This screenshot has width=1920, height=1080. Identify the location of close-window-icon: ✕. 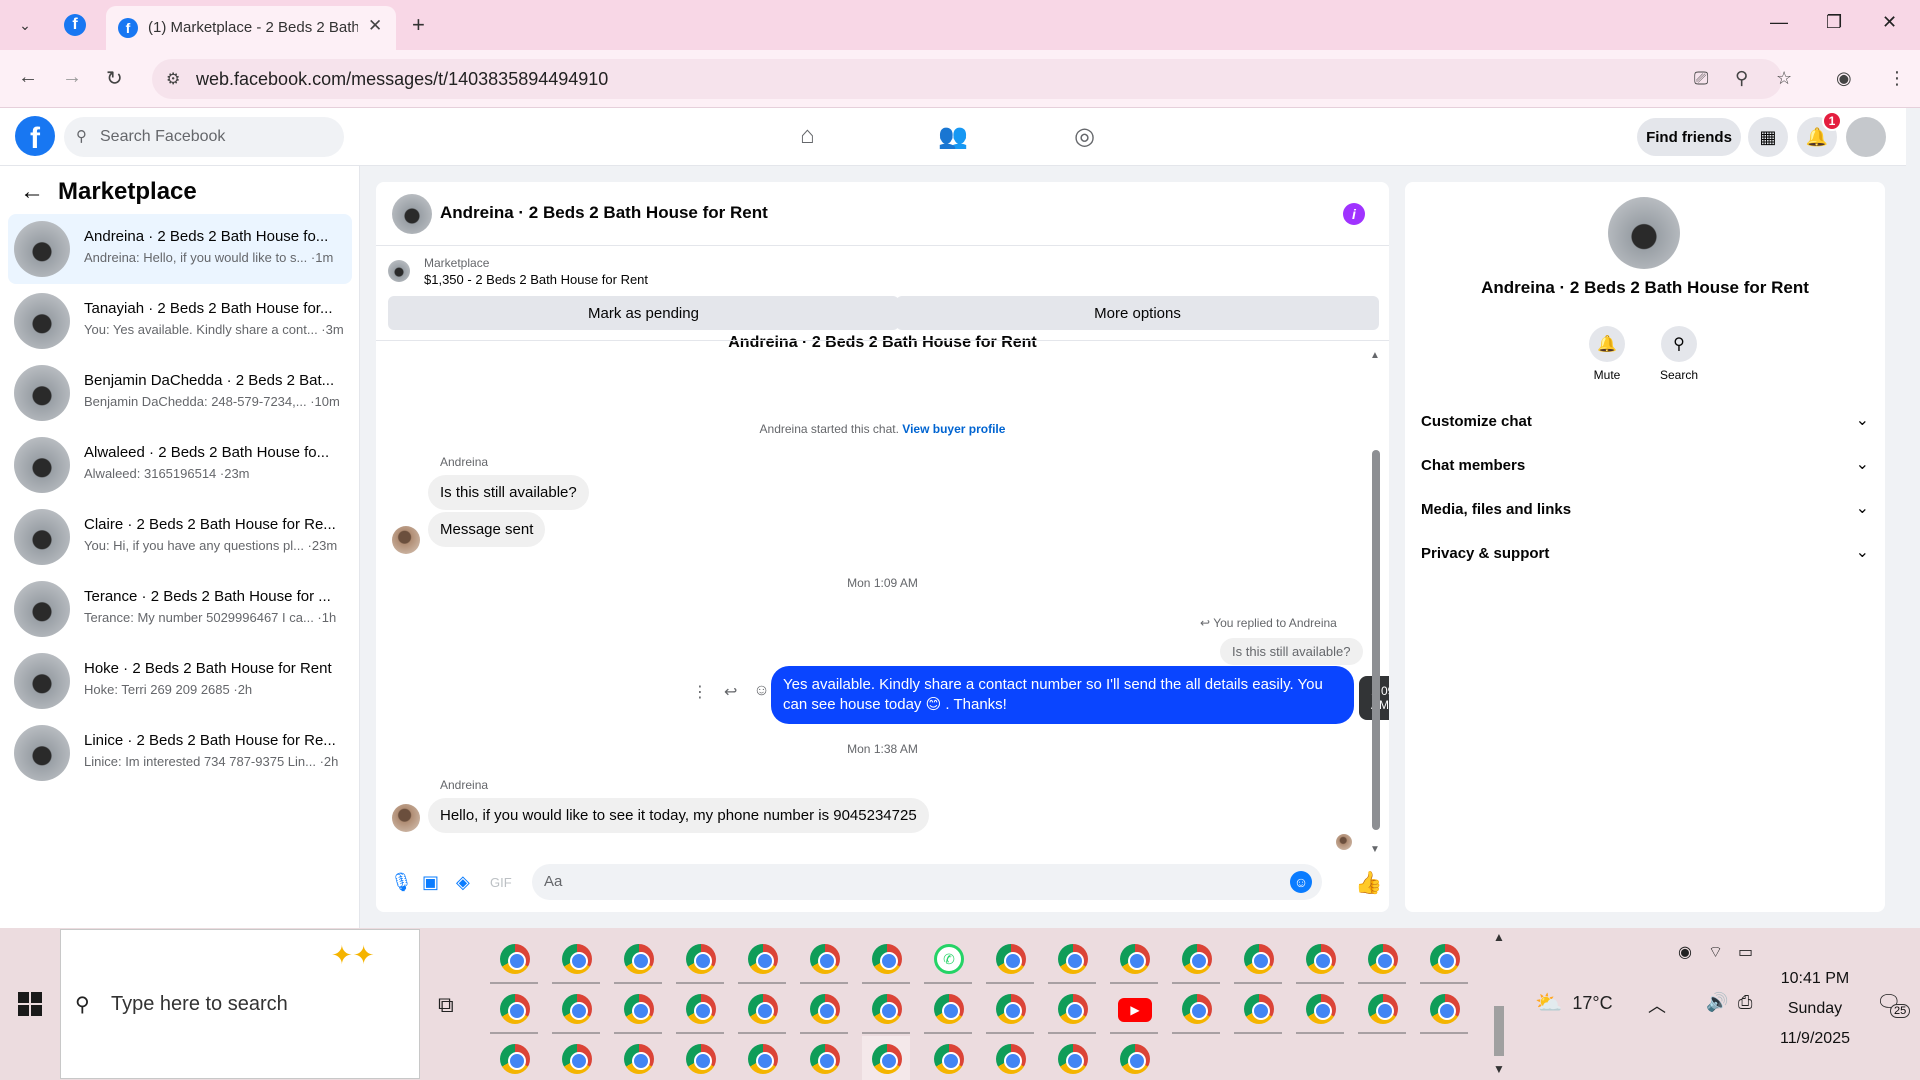
(1889, 22).